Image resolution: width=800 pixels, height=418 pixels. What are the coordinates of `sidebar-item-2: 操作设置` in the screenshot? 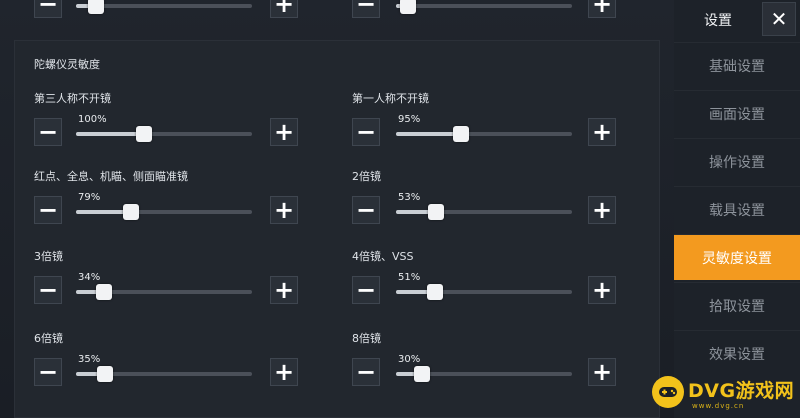 It's located at (737, 161).